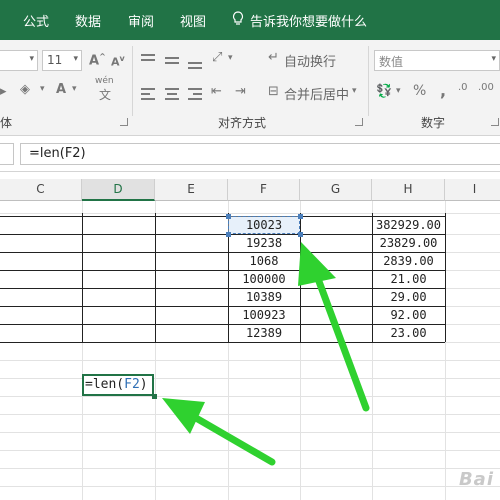 The image size is (500, 500). I want to click on comma-style-button: ,, so click(443, 90).